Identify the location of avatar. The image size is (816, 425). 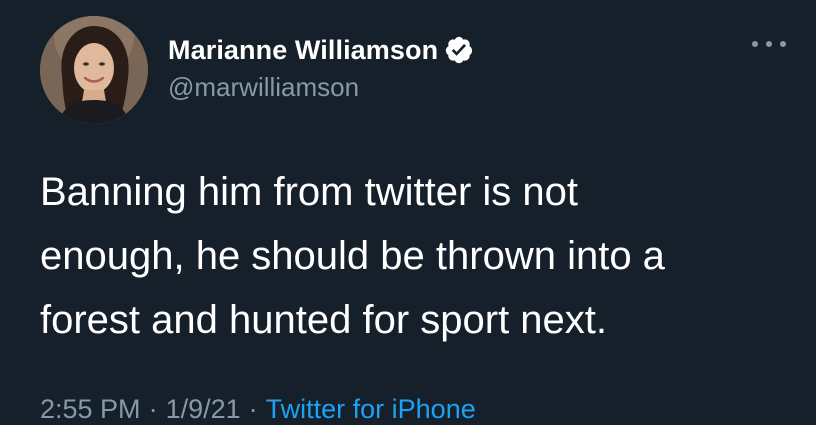
(94, 70).